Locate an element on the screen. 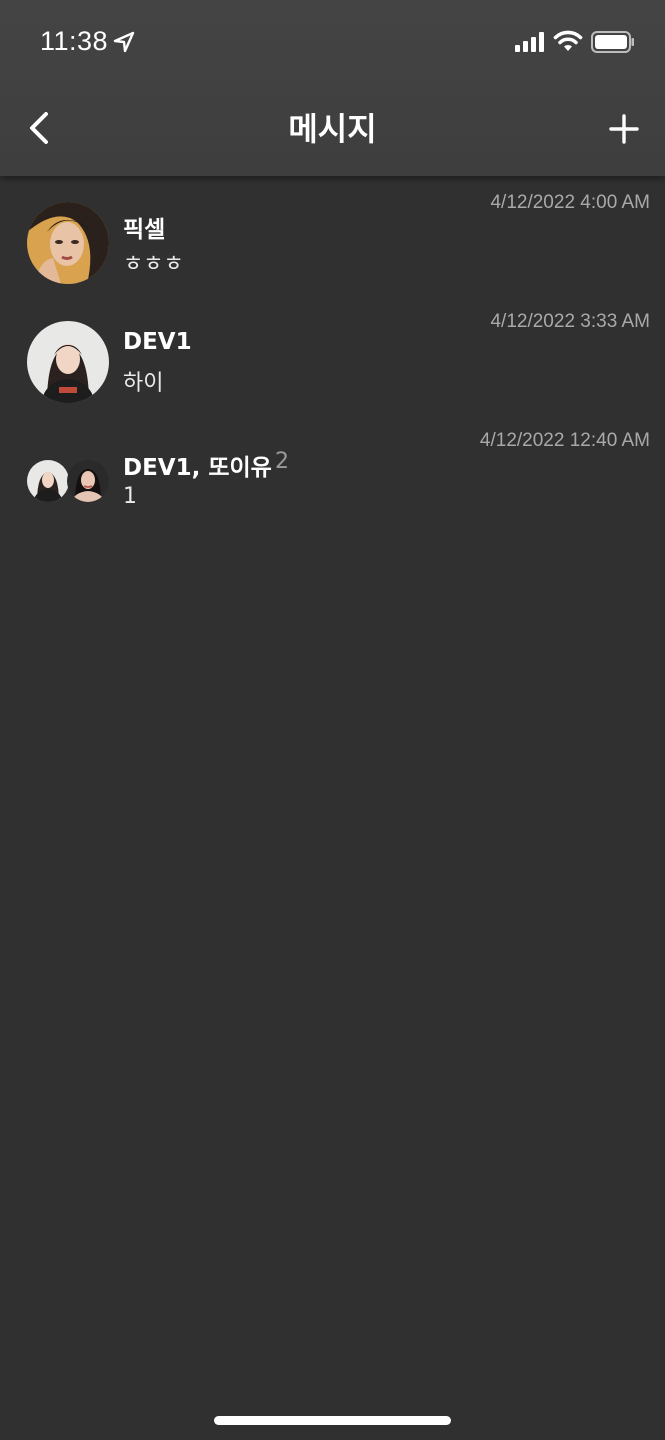 This screenshot has width=665, height=1440. app-header: 11:38 메시지 is located at coordinates (332, 88).